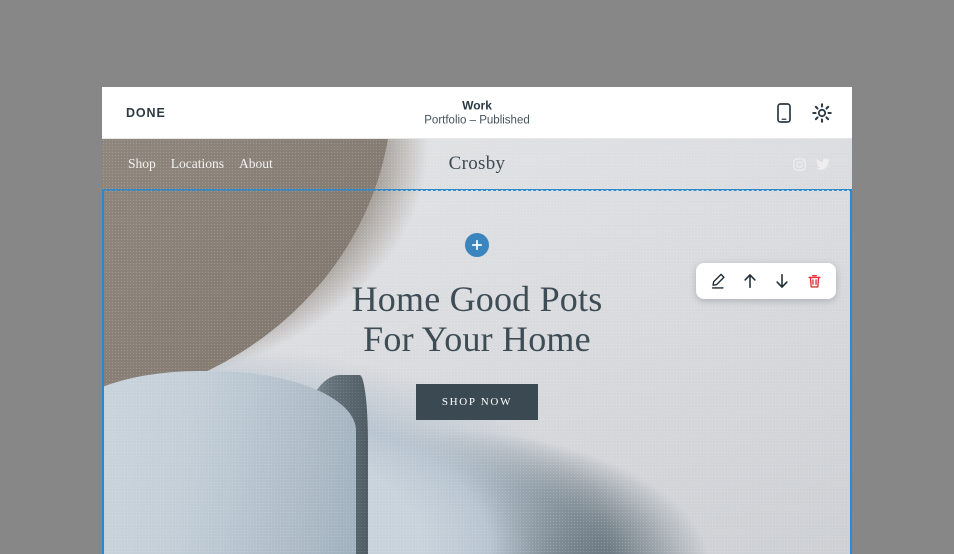  I want to click on site-social-links, so click(811, 164).